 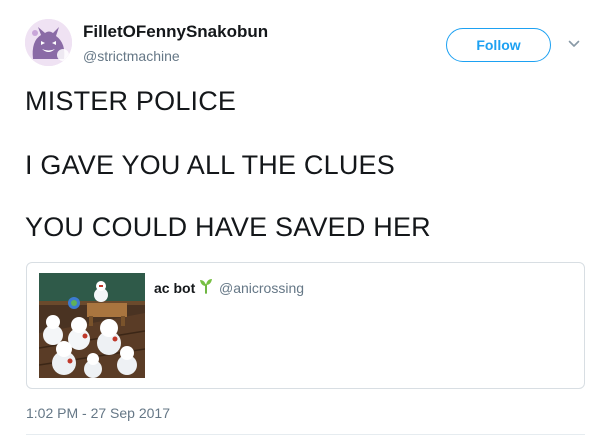 I want to click on quoted-author-name: ac bot, so click(x=174, y=288).